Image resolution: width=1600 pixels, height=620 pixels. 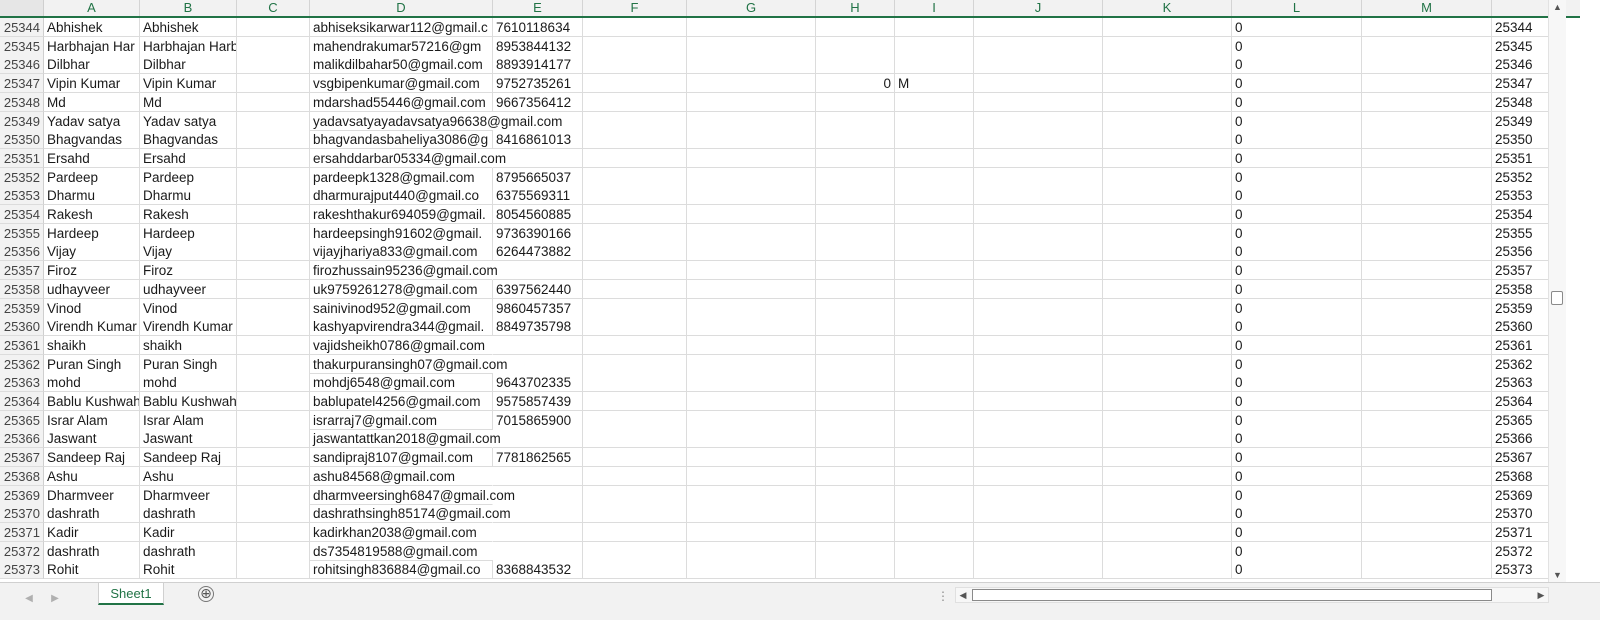 What do you see at coordinates (943, 596) in the screenshot?
I see `split-handle-icon: ⋮` at bounding box center [943, 596].